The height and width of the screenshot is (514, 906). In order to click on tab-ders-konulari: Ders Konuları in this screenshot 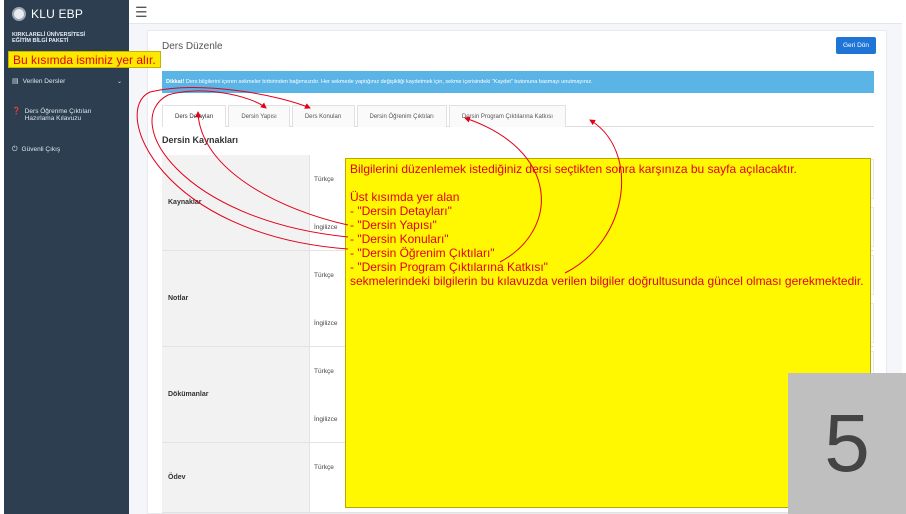, I will do `click(323, 116)`.